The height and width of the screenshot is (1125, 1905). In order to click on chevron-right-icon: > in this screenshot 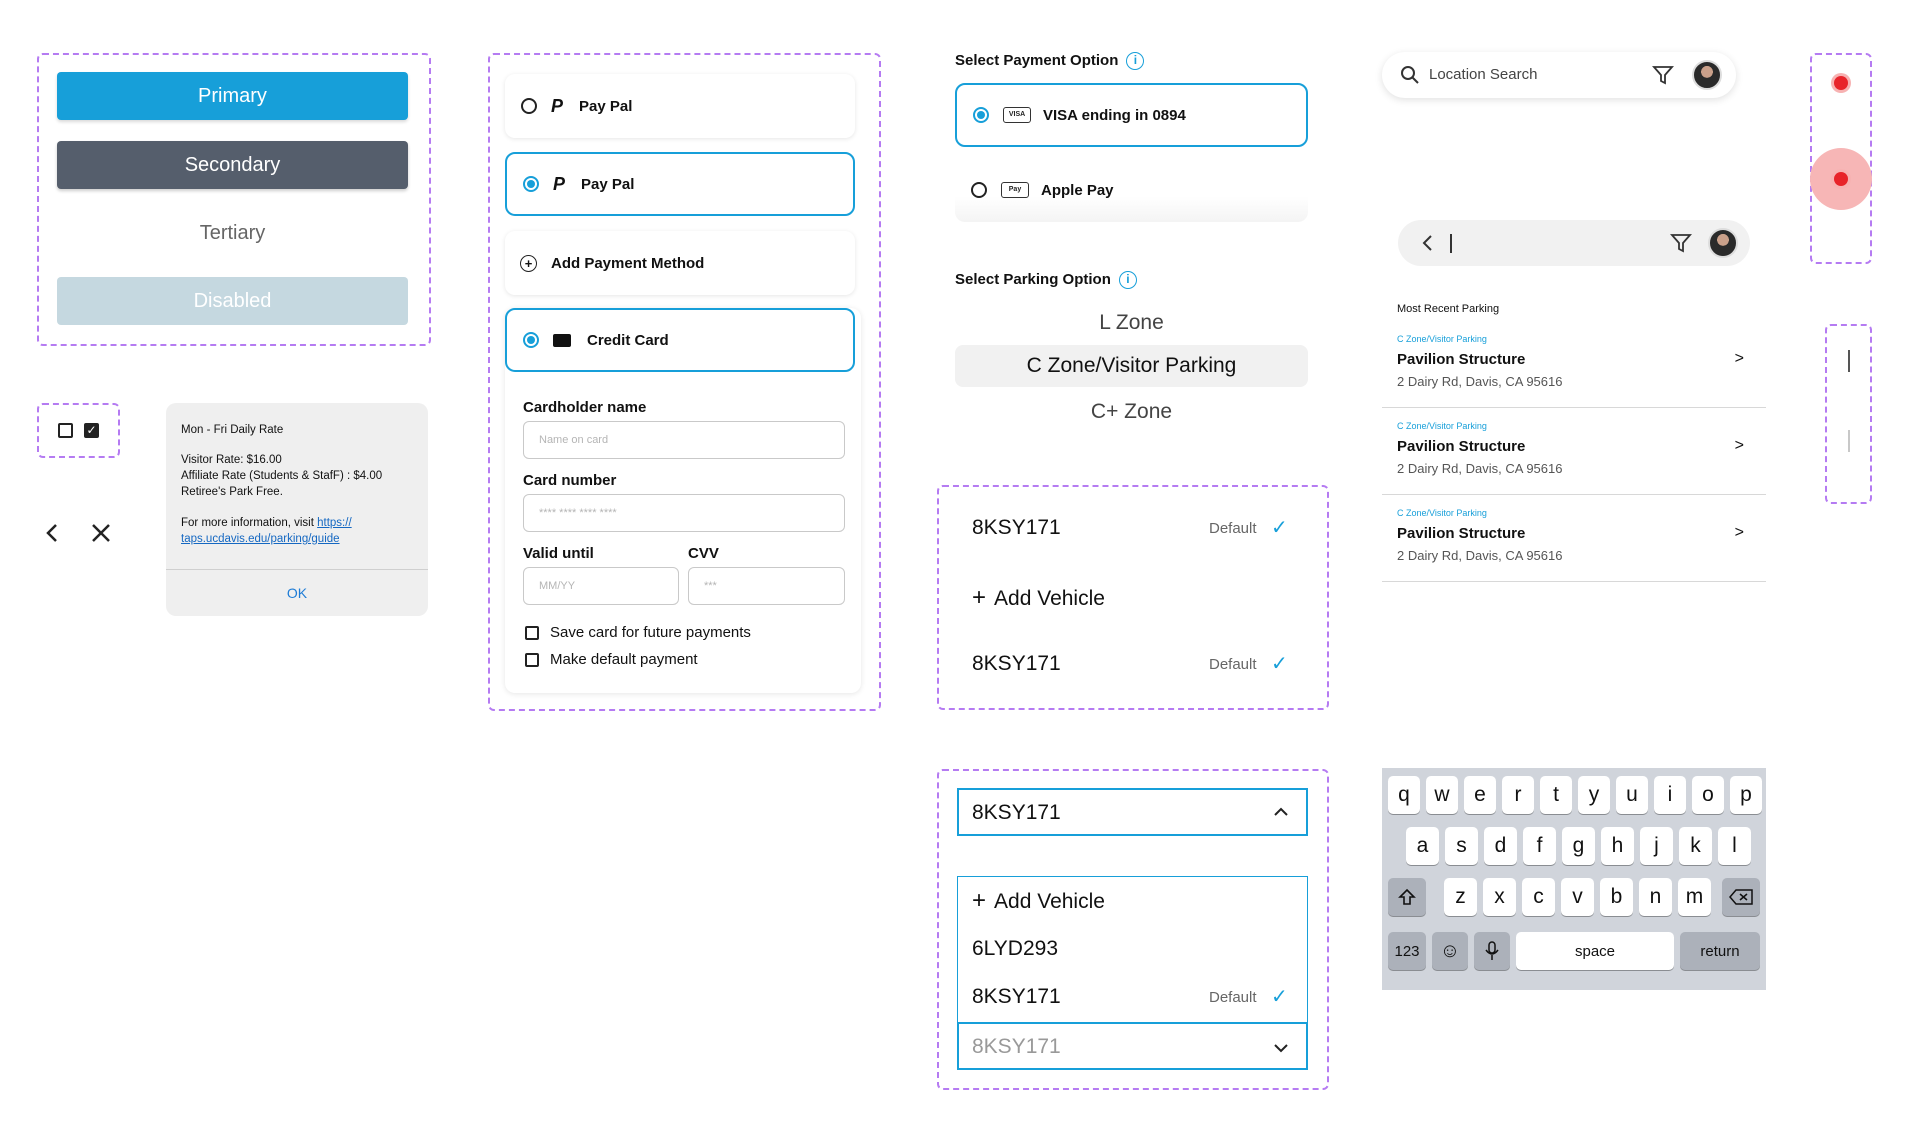, I will do `click(1739, 358)`.